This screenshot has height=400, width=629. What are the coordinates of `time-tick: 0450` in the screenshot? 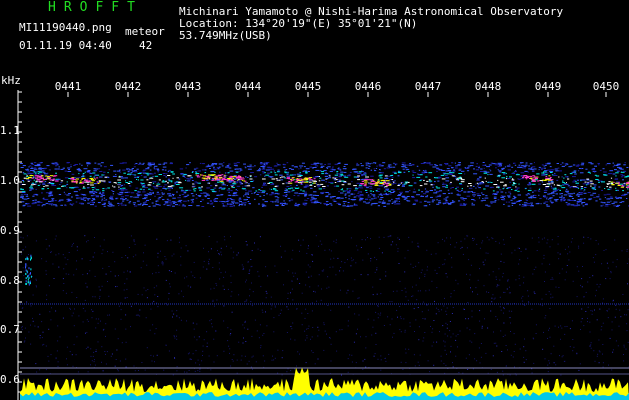 It's located at (606, 86).